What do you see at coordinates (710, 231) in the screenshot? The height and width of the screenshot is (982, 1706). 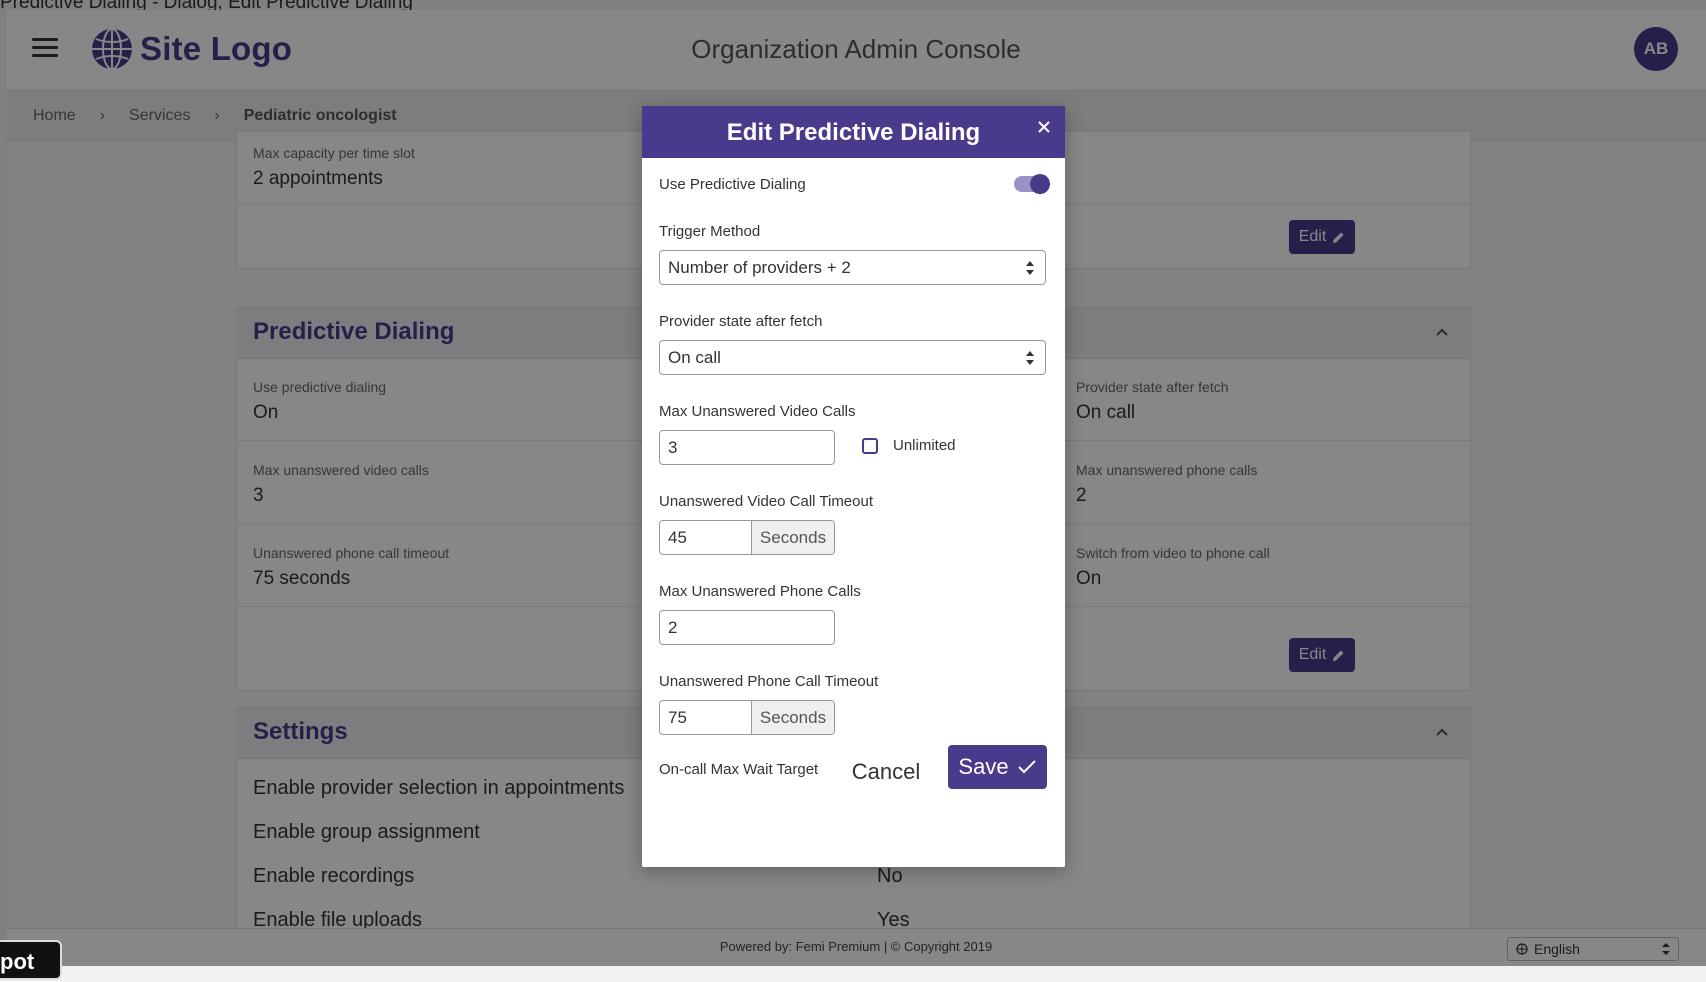 I see `trigger-method-label: Trigger Method` at bounding box center [710, 231].